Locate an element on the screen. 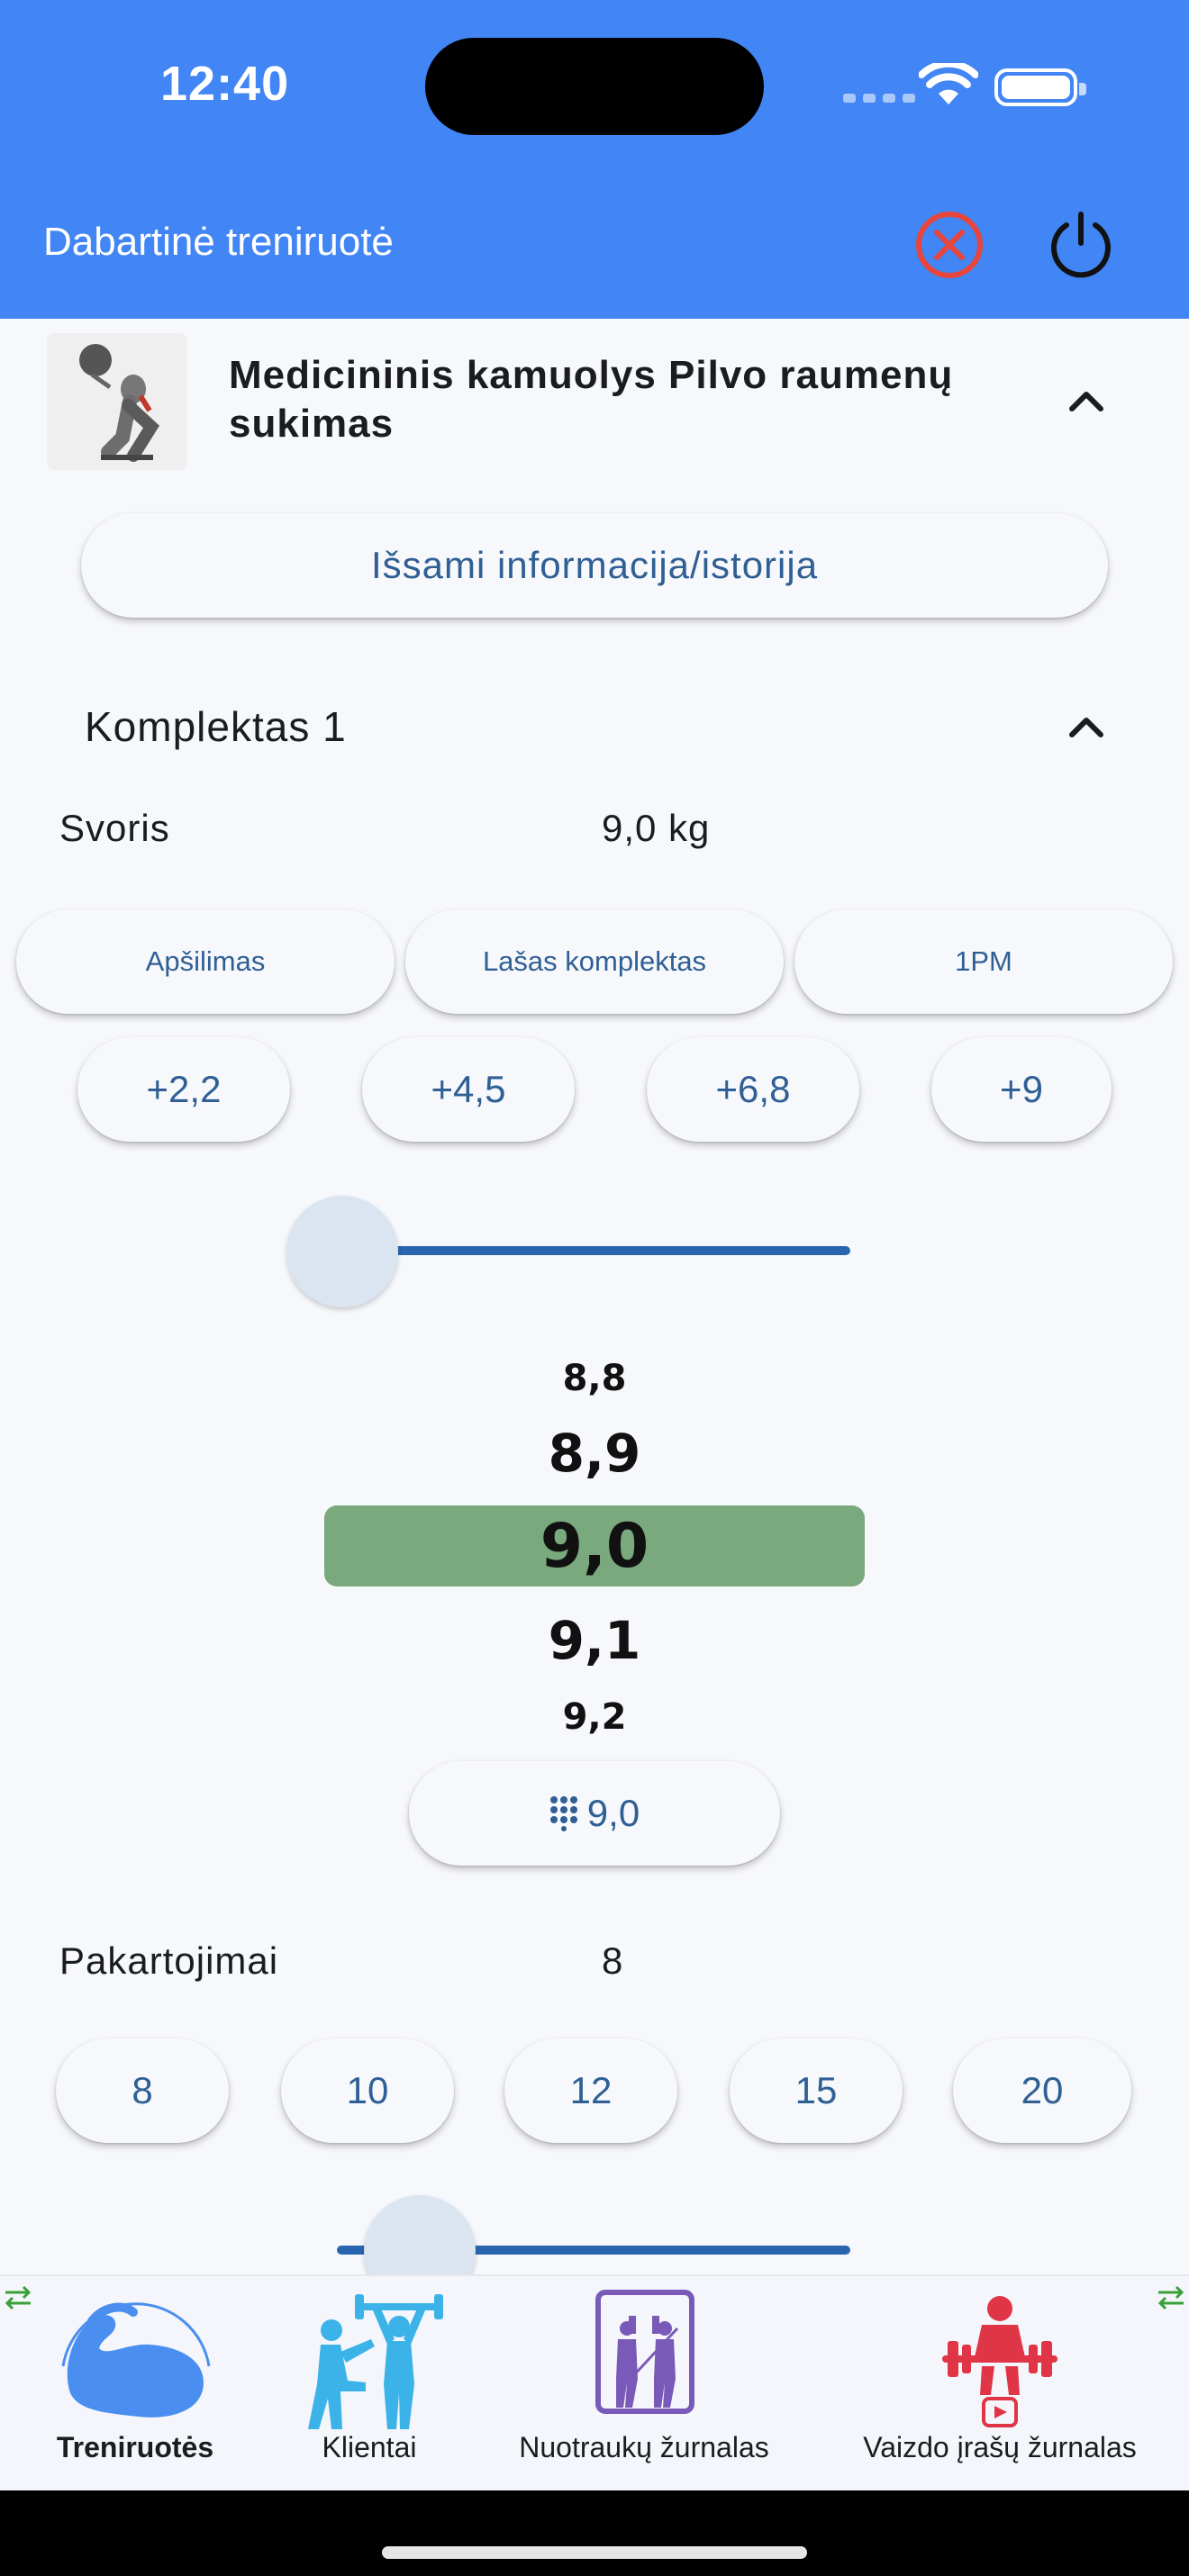 This screenshot has height=2576, width=1189. app-header: 12:40 Dabartinė treniruotė is located at coordinates (594, 159).